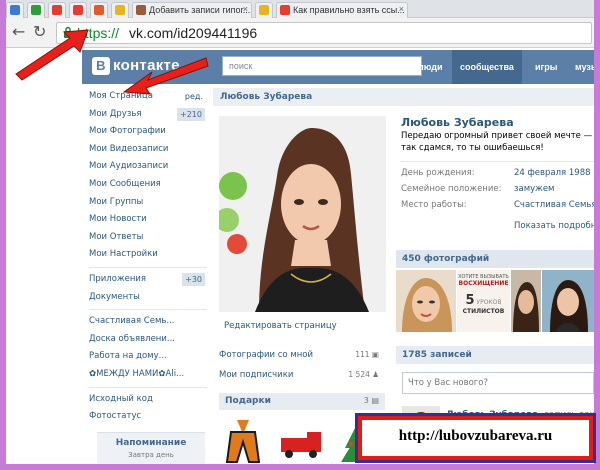 The height and width of the screenshot is (470, 600). Describe the element at coordinates (475, 438) in the screenshot. I see `watermark-url-banner: http://lubovzubareva.ru` at that location.